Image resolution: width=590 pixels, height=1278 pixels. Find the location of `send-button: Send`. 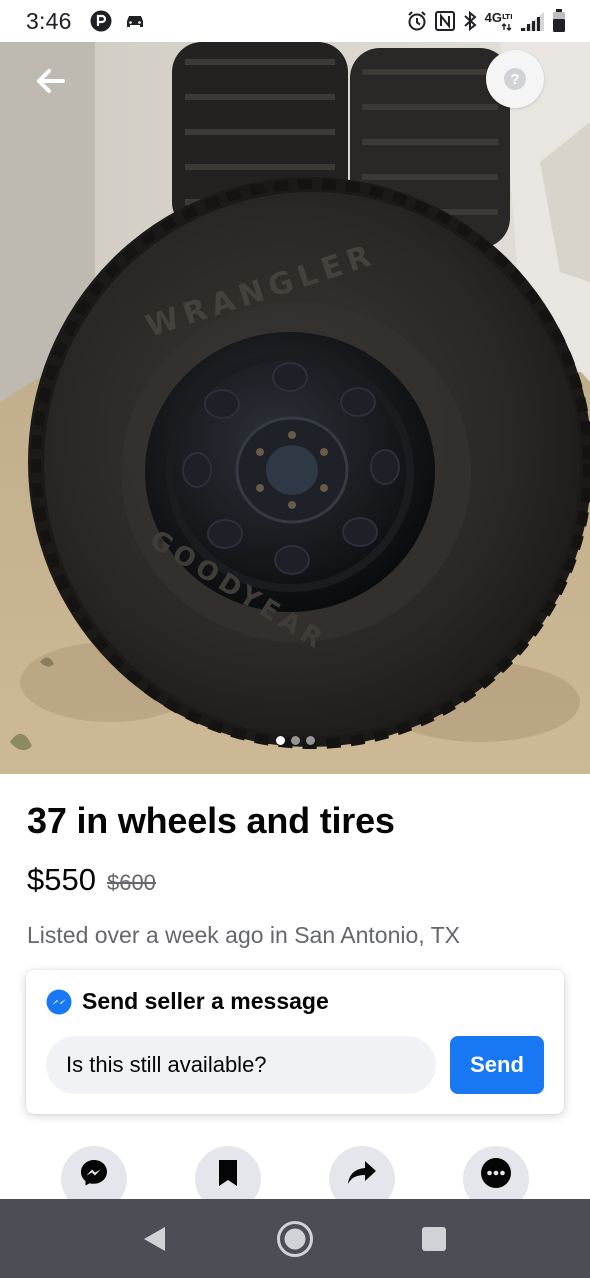

send-button: Send is located at coordinates (497, 1065).